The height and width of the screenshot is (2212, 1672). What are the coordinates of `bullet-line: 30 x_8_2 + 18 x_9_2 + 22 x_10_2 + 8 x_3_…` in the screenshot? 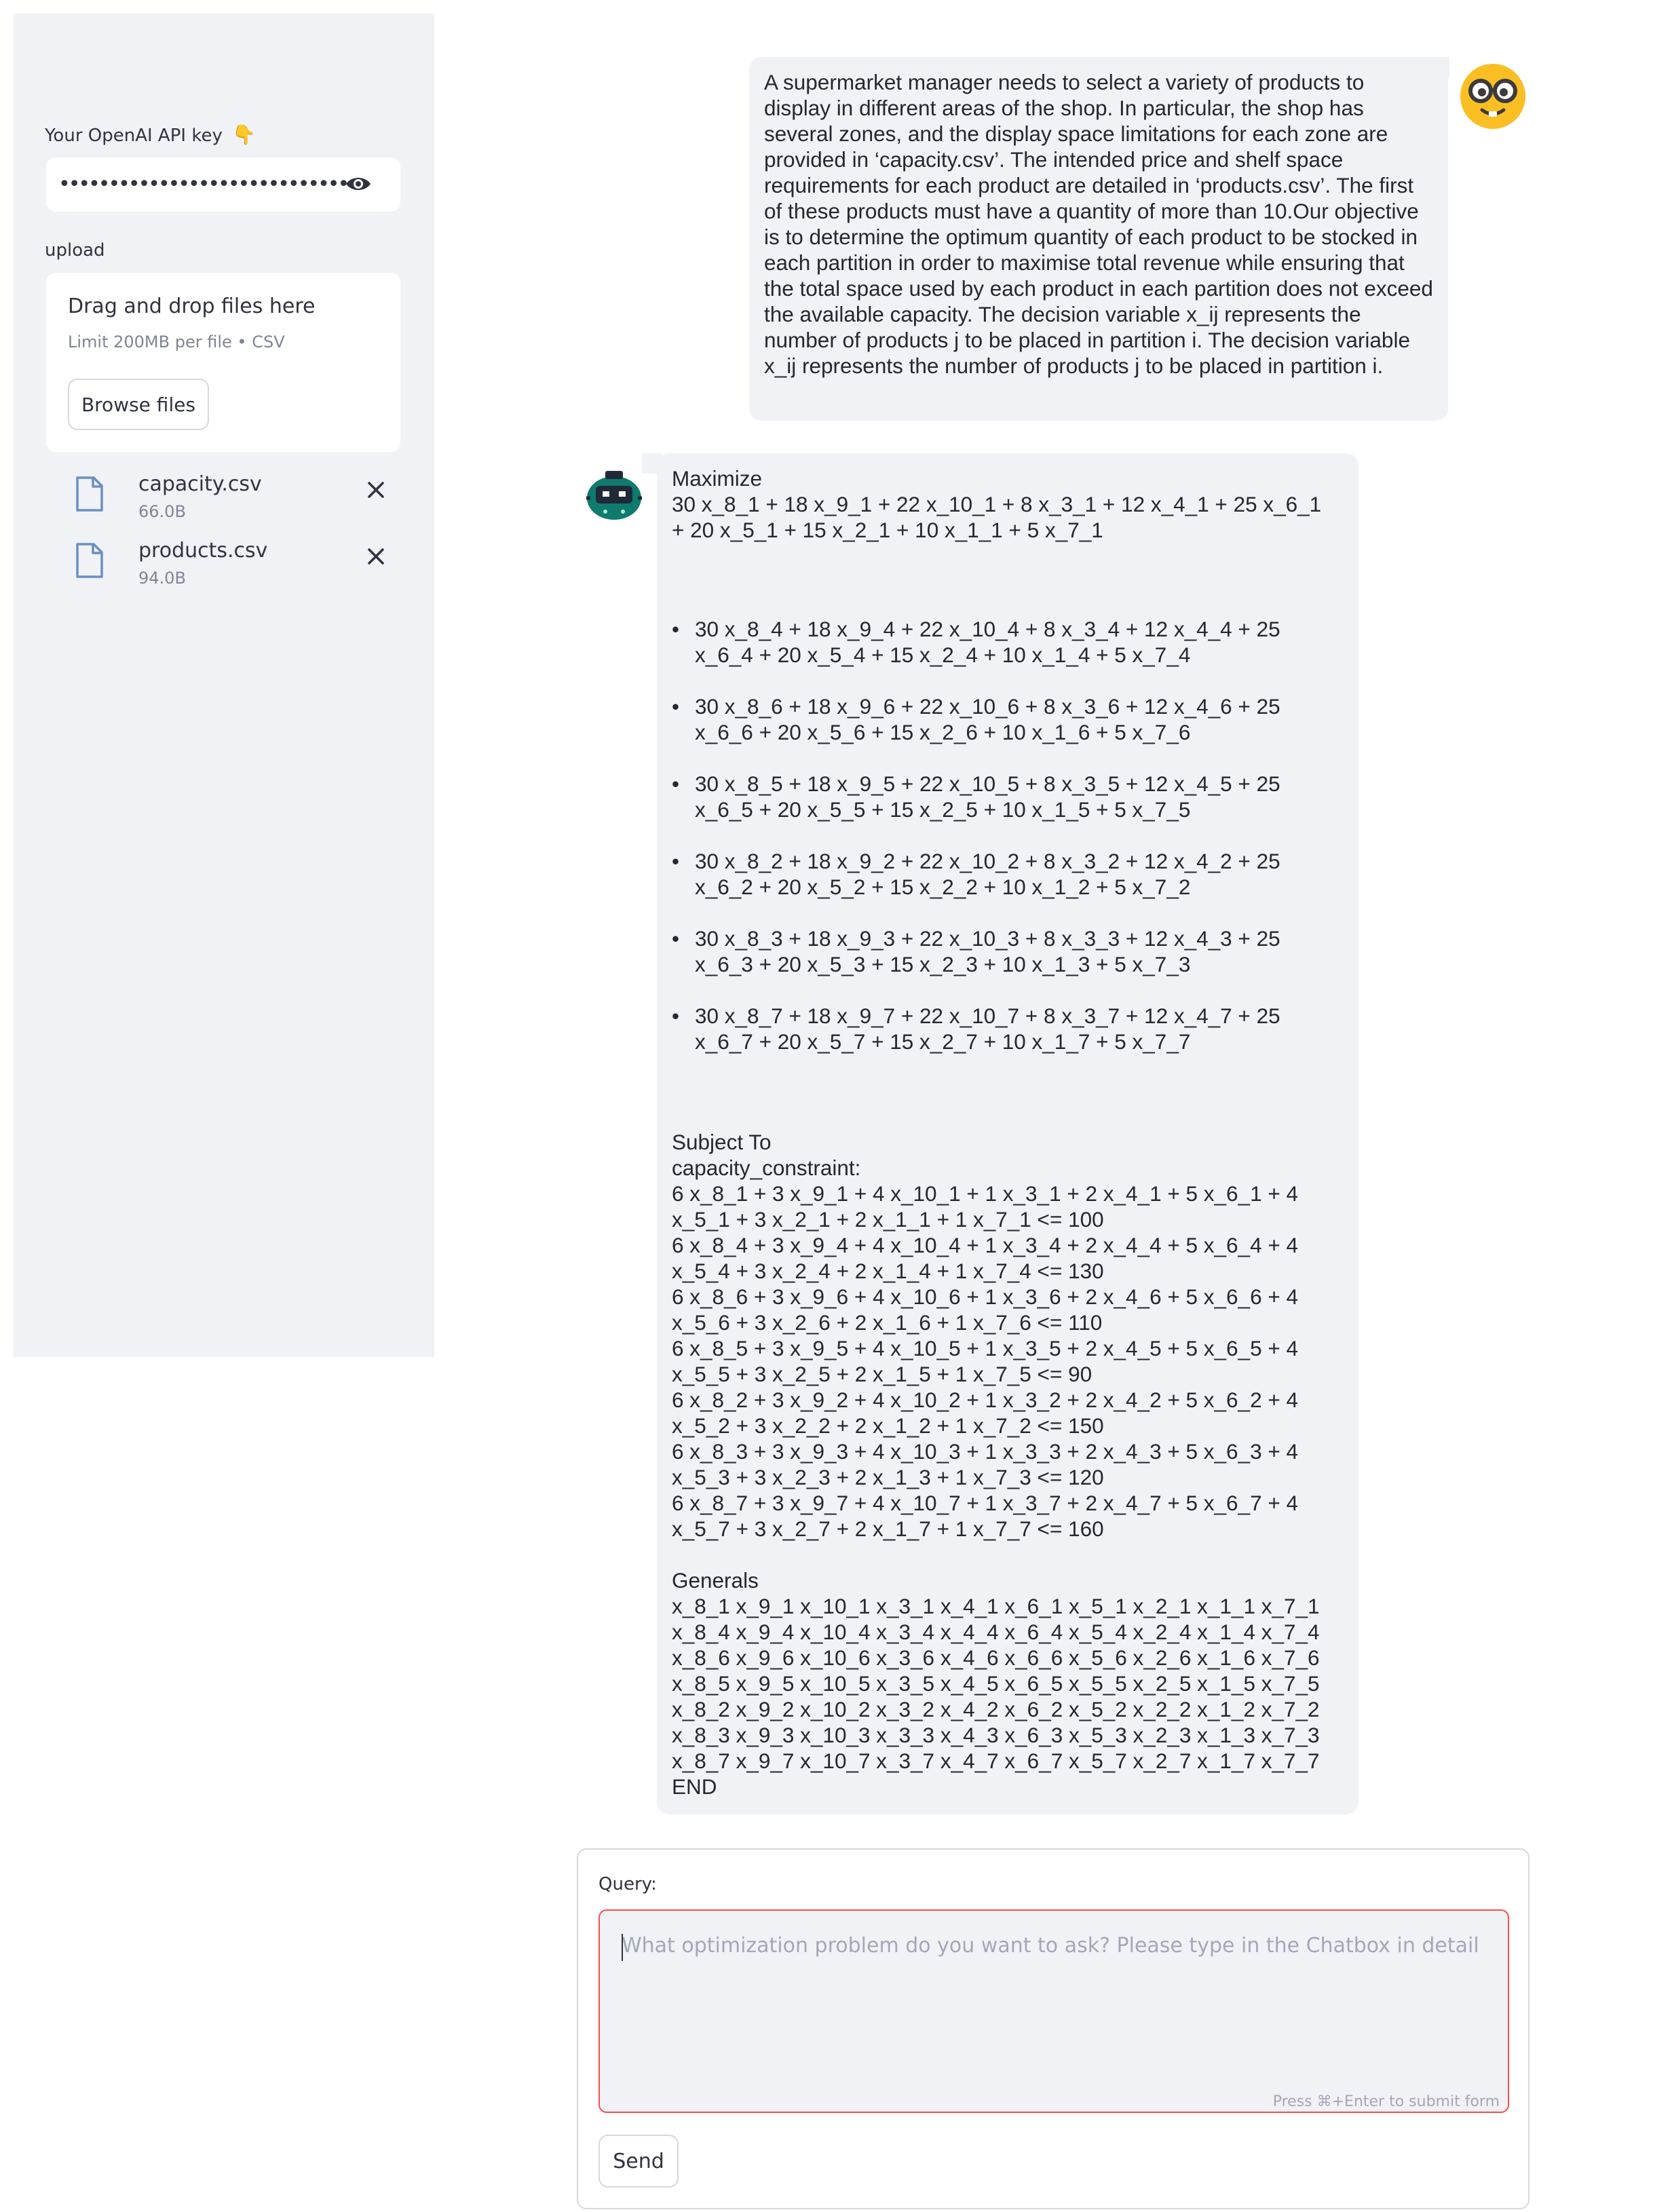 It's located at (987, 861).